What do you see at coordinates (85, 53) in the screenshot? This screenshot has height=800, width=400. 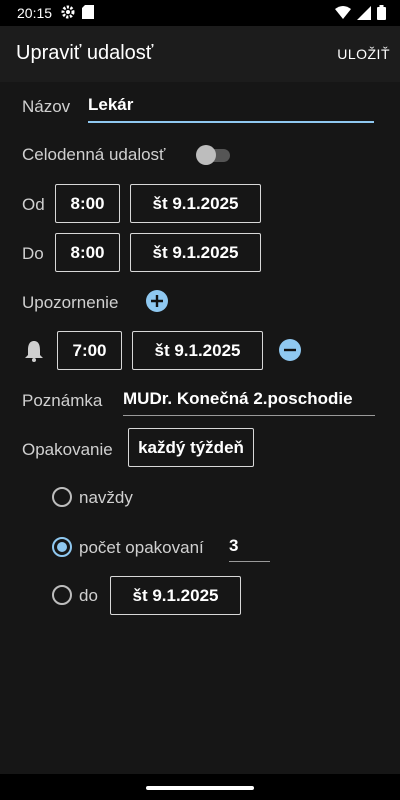 I see `page-title: Upraviť udalosť` at bounding box center [85, 53].